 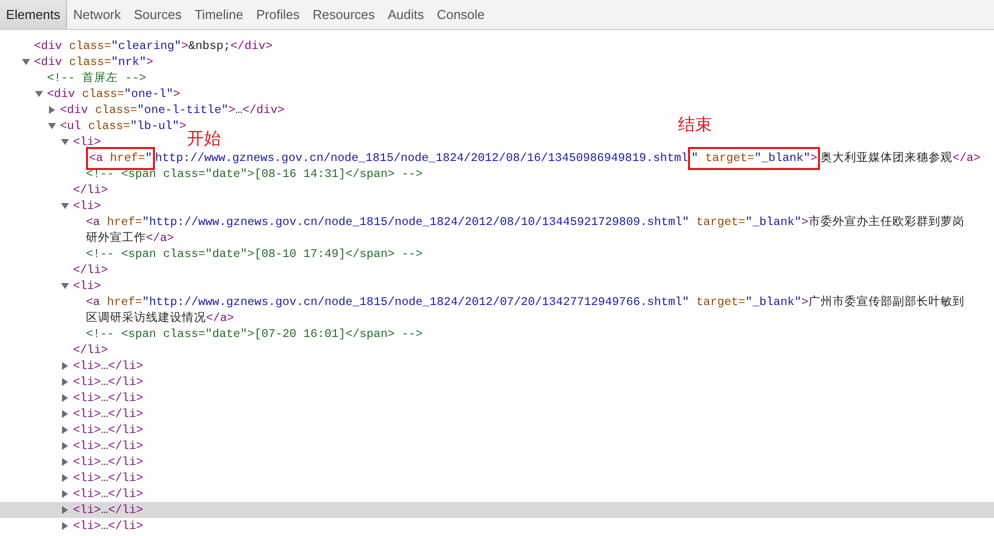 What do you see at coordinates (406, 14) in the screenshot?
I see `panel-tab: Audits` at bounding box center [406, 14].